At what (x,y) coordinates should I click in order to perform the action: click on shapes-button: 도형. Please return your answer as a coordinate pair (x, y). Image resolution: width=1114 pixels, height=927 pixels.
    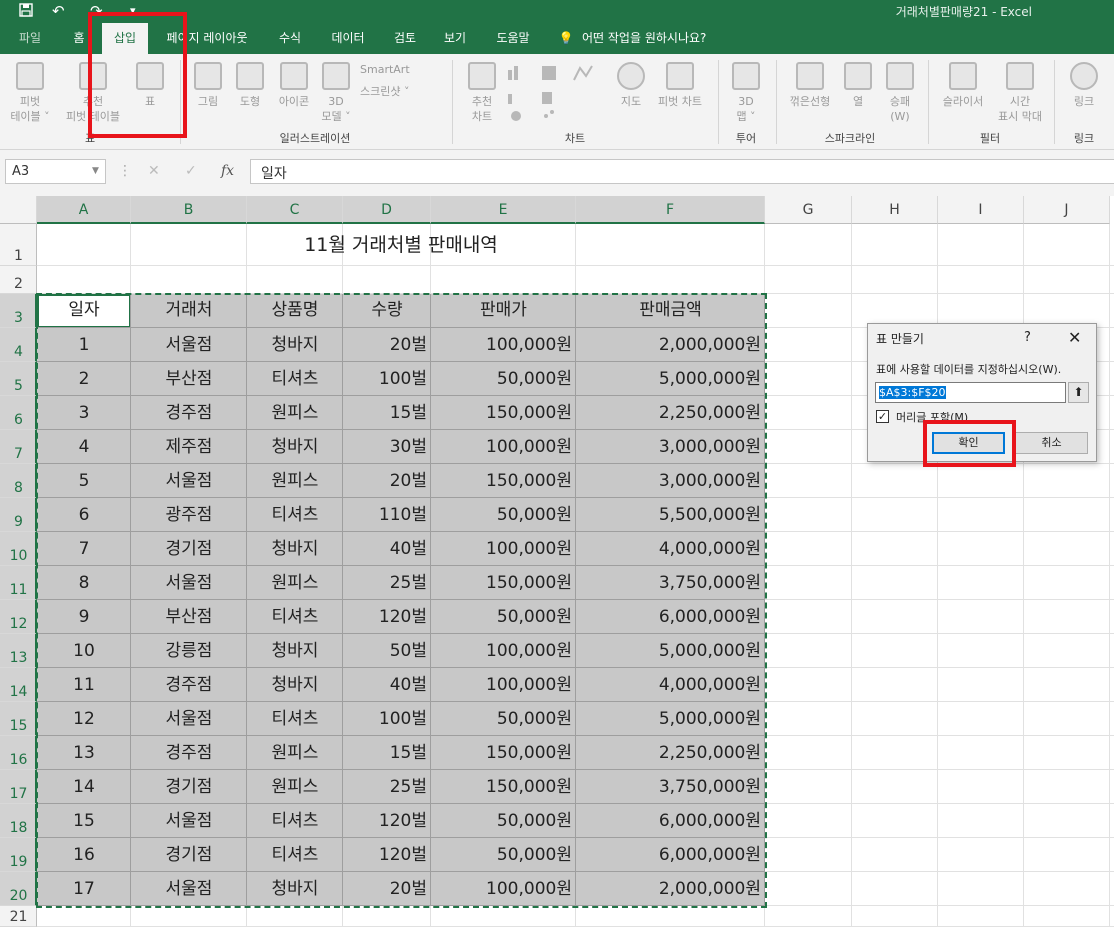
    Looking at the image, I should click on (250, 85).